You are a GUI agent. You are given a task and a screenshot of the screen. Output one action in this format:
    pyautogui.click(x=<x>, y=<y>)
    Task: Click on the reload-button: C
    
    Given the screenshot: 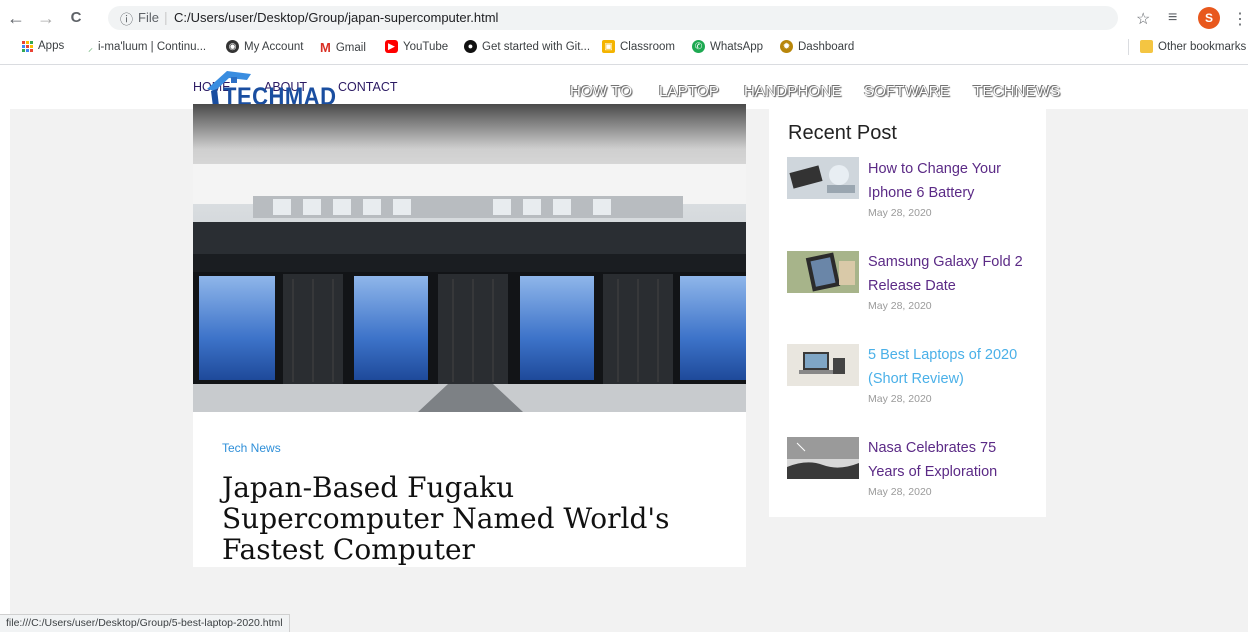 What is the action you would take?
    pyautogui.click(x=76, y=18)
    